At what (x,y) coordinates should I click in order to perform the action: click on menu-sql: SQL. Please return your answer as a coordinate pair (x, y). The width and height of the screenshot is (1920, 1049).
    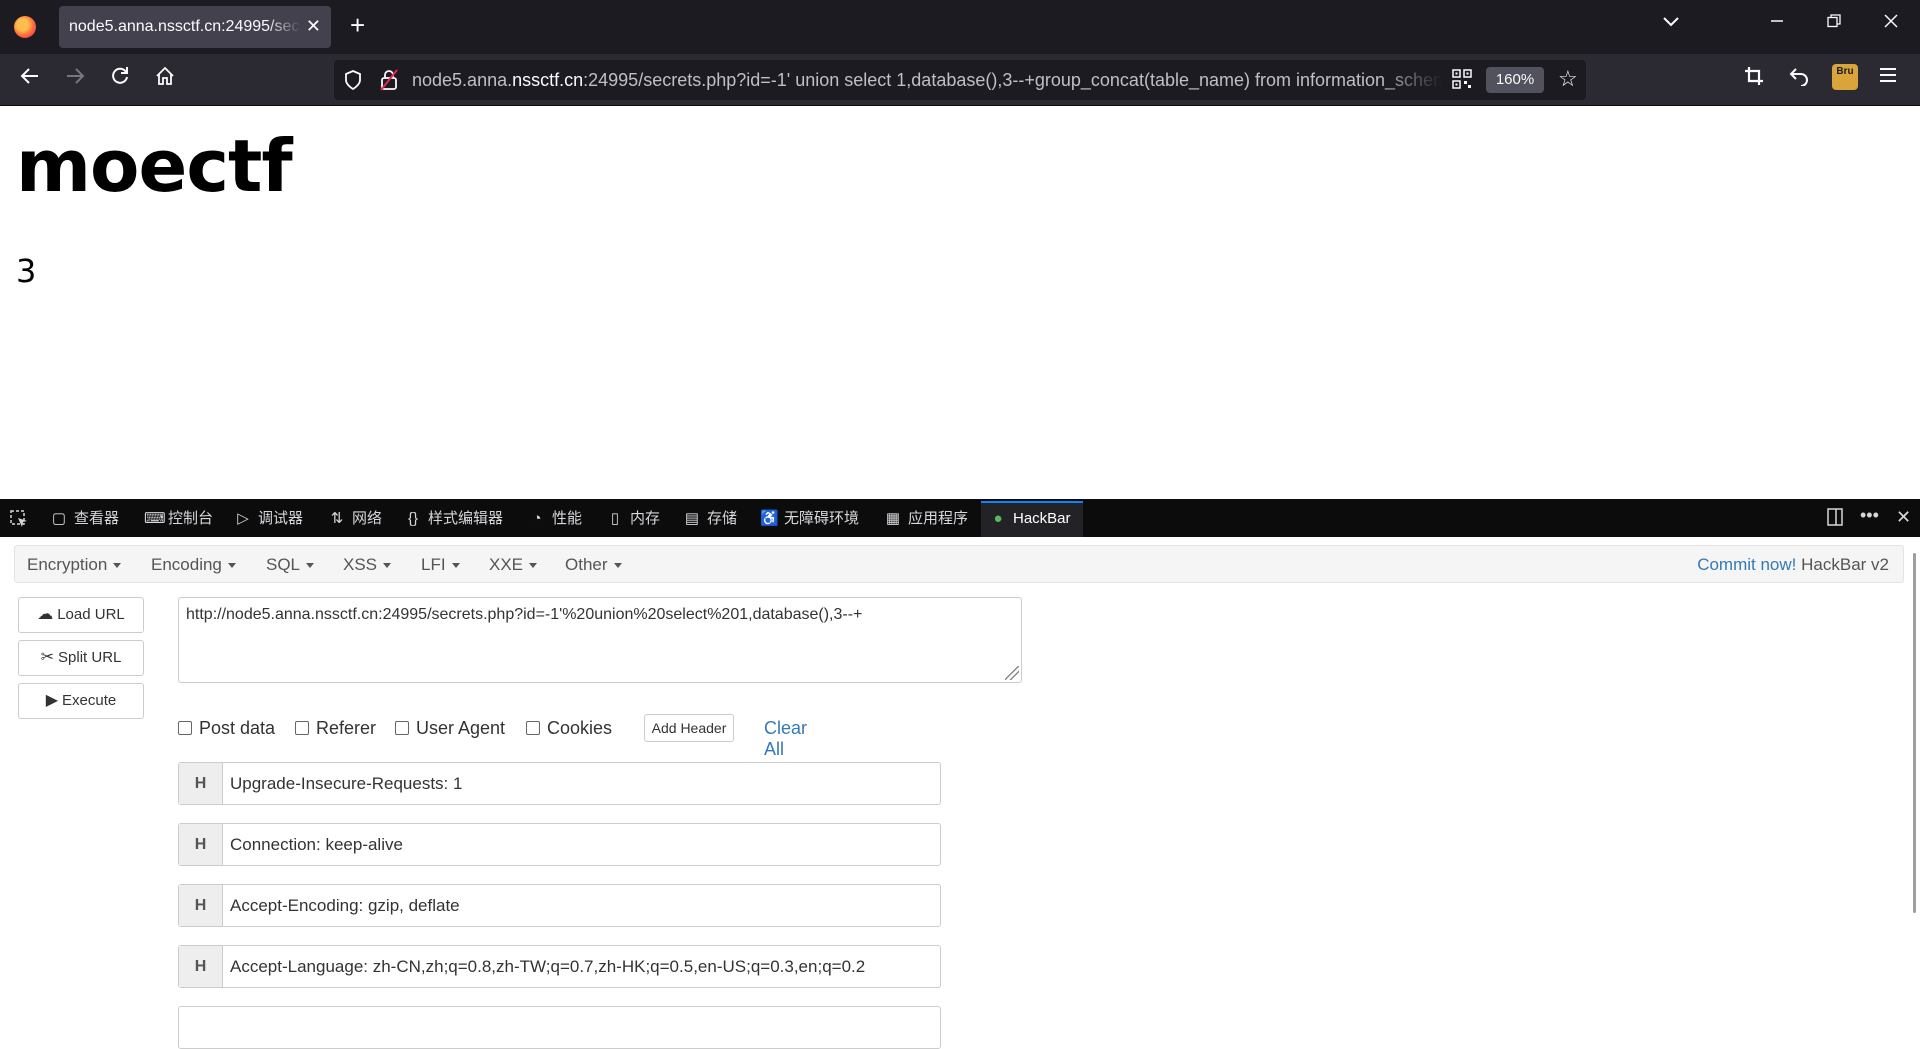
    Looking at the image, I should click on (290, 565).